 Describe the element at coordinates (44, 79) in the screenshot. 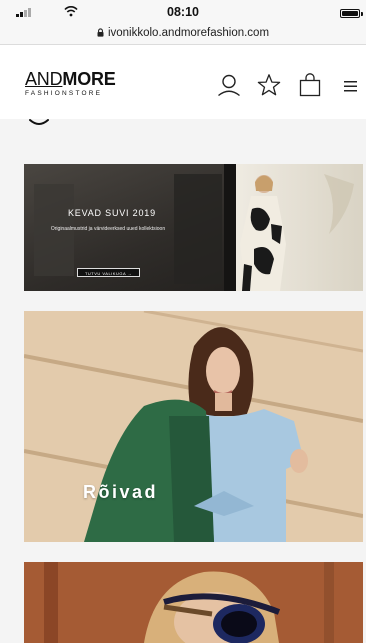

I see `logo-and: AND` at that location.